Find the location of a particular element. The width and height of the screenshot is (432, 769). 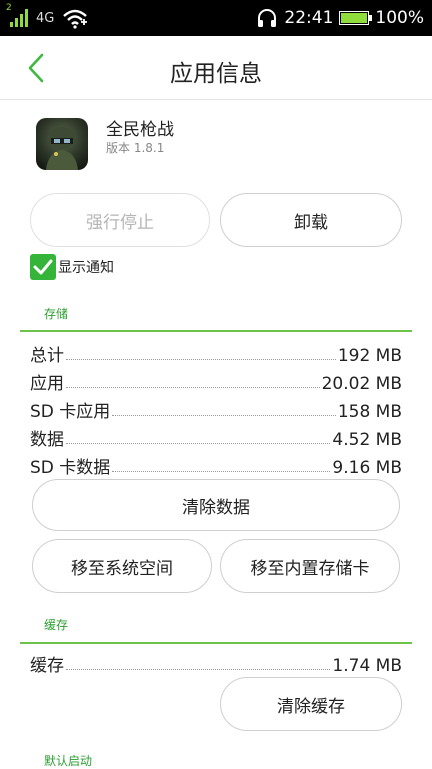

battery-icon is located at coordinates (356, 18).